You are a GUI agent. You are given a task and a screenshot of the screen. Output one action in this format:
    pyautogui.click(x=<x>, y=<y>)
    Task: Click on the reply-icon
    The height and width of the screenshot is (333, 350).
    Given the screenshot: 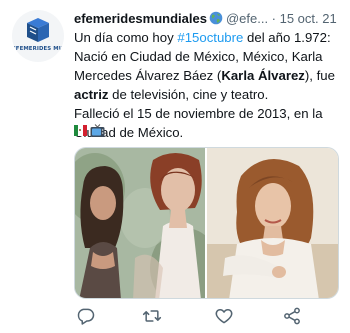 What is the action you would take?
    pyautogui.click(x=86, y=316)
    